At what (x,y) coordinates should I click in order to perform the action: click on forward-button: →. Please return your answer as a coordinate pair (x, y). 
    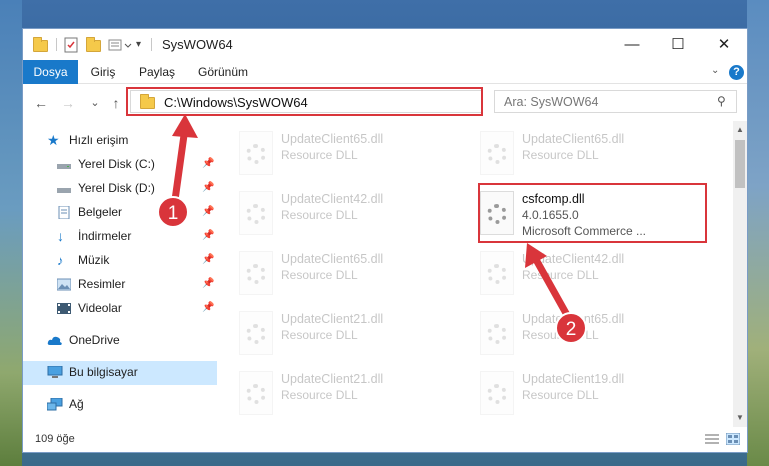
    Looking at the image, I should click on (68, 103).